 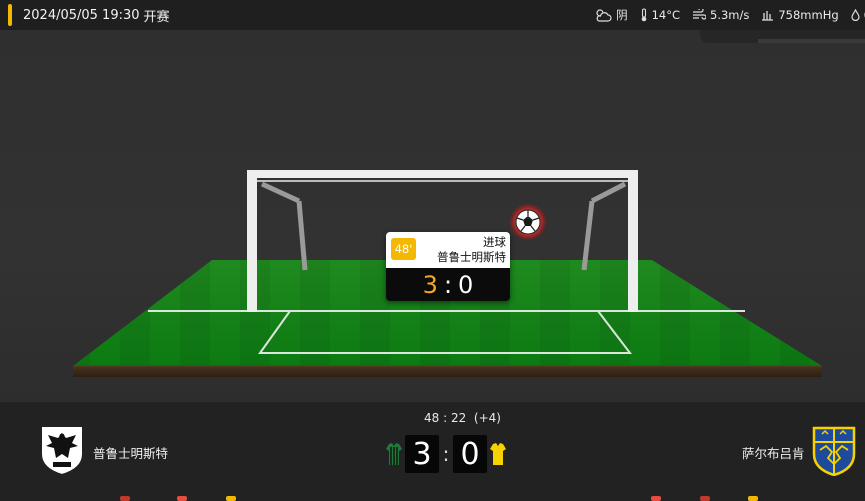 What do you see at coordinates (471, 257) in the screenshot?
I see `event-team: 普鲁士明斯特` at bounding box center [471, 257].